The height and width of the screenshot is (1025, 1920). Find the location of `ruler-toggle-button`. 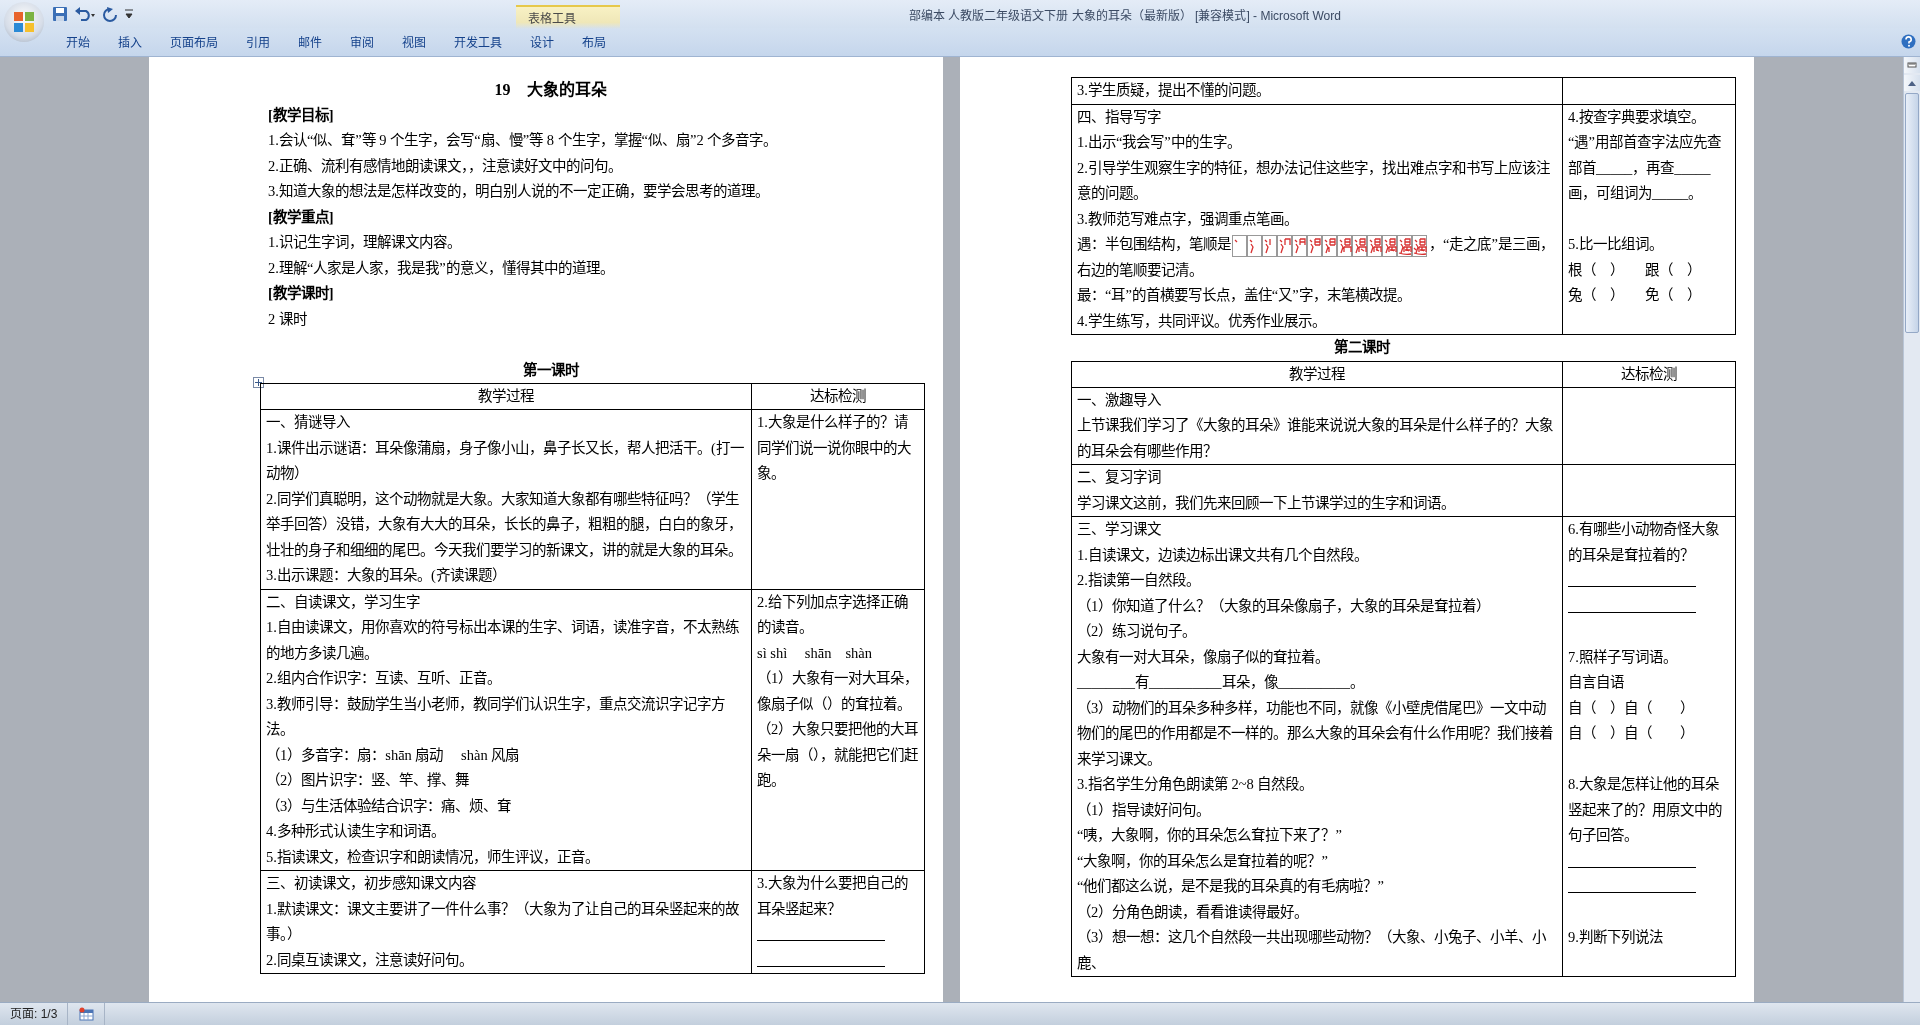

ruler-toggle-button is located at coordinates (1912, 65).